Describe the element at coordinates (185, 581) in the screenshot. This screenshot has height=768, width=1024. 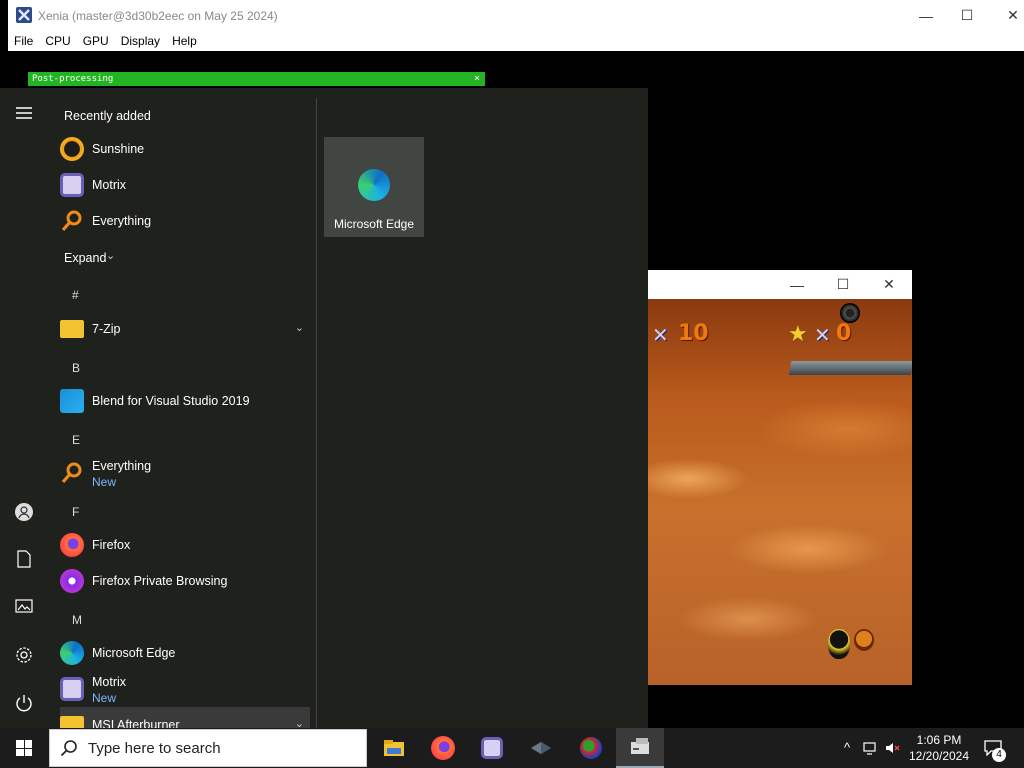
I see `app-firefox-private: Firefox Private Browsing` at that location.